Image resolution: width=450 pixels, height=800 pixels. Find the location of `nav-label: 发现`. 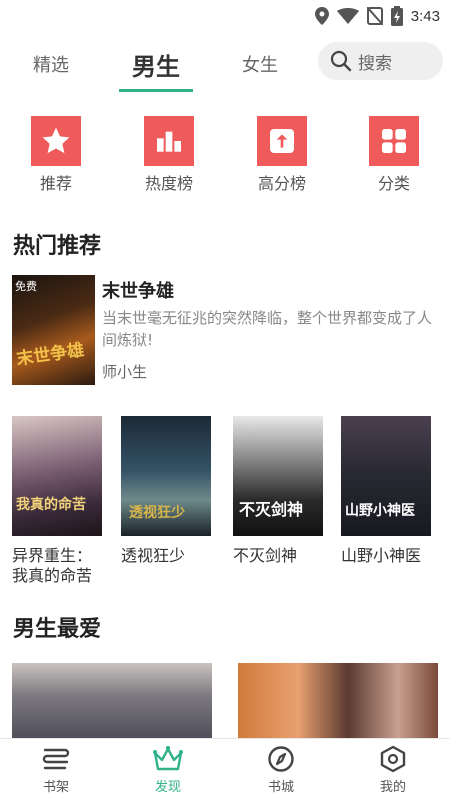

nav-label: 发现 is located at coordinates (167, 787).